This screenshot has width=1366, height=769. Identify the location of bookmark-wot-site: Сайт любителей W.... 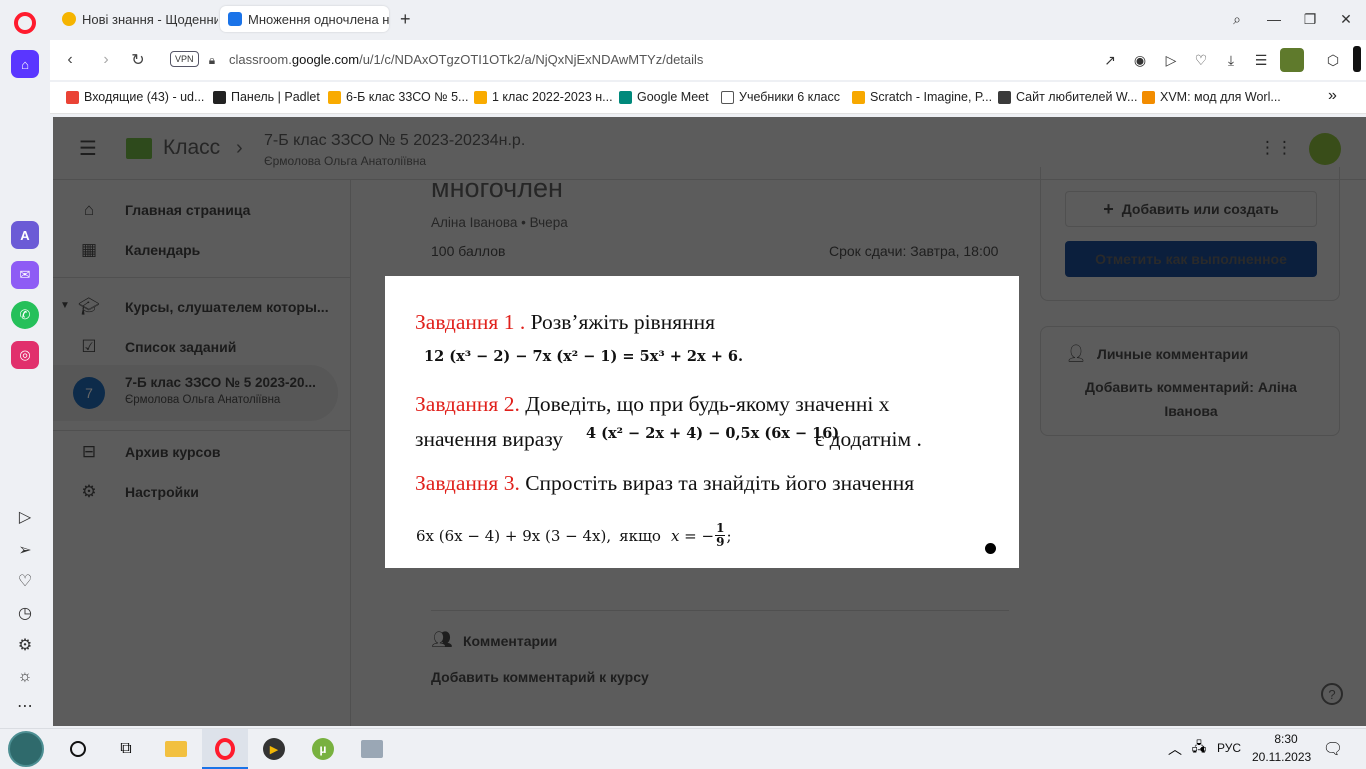
(1067, 97).